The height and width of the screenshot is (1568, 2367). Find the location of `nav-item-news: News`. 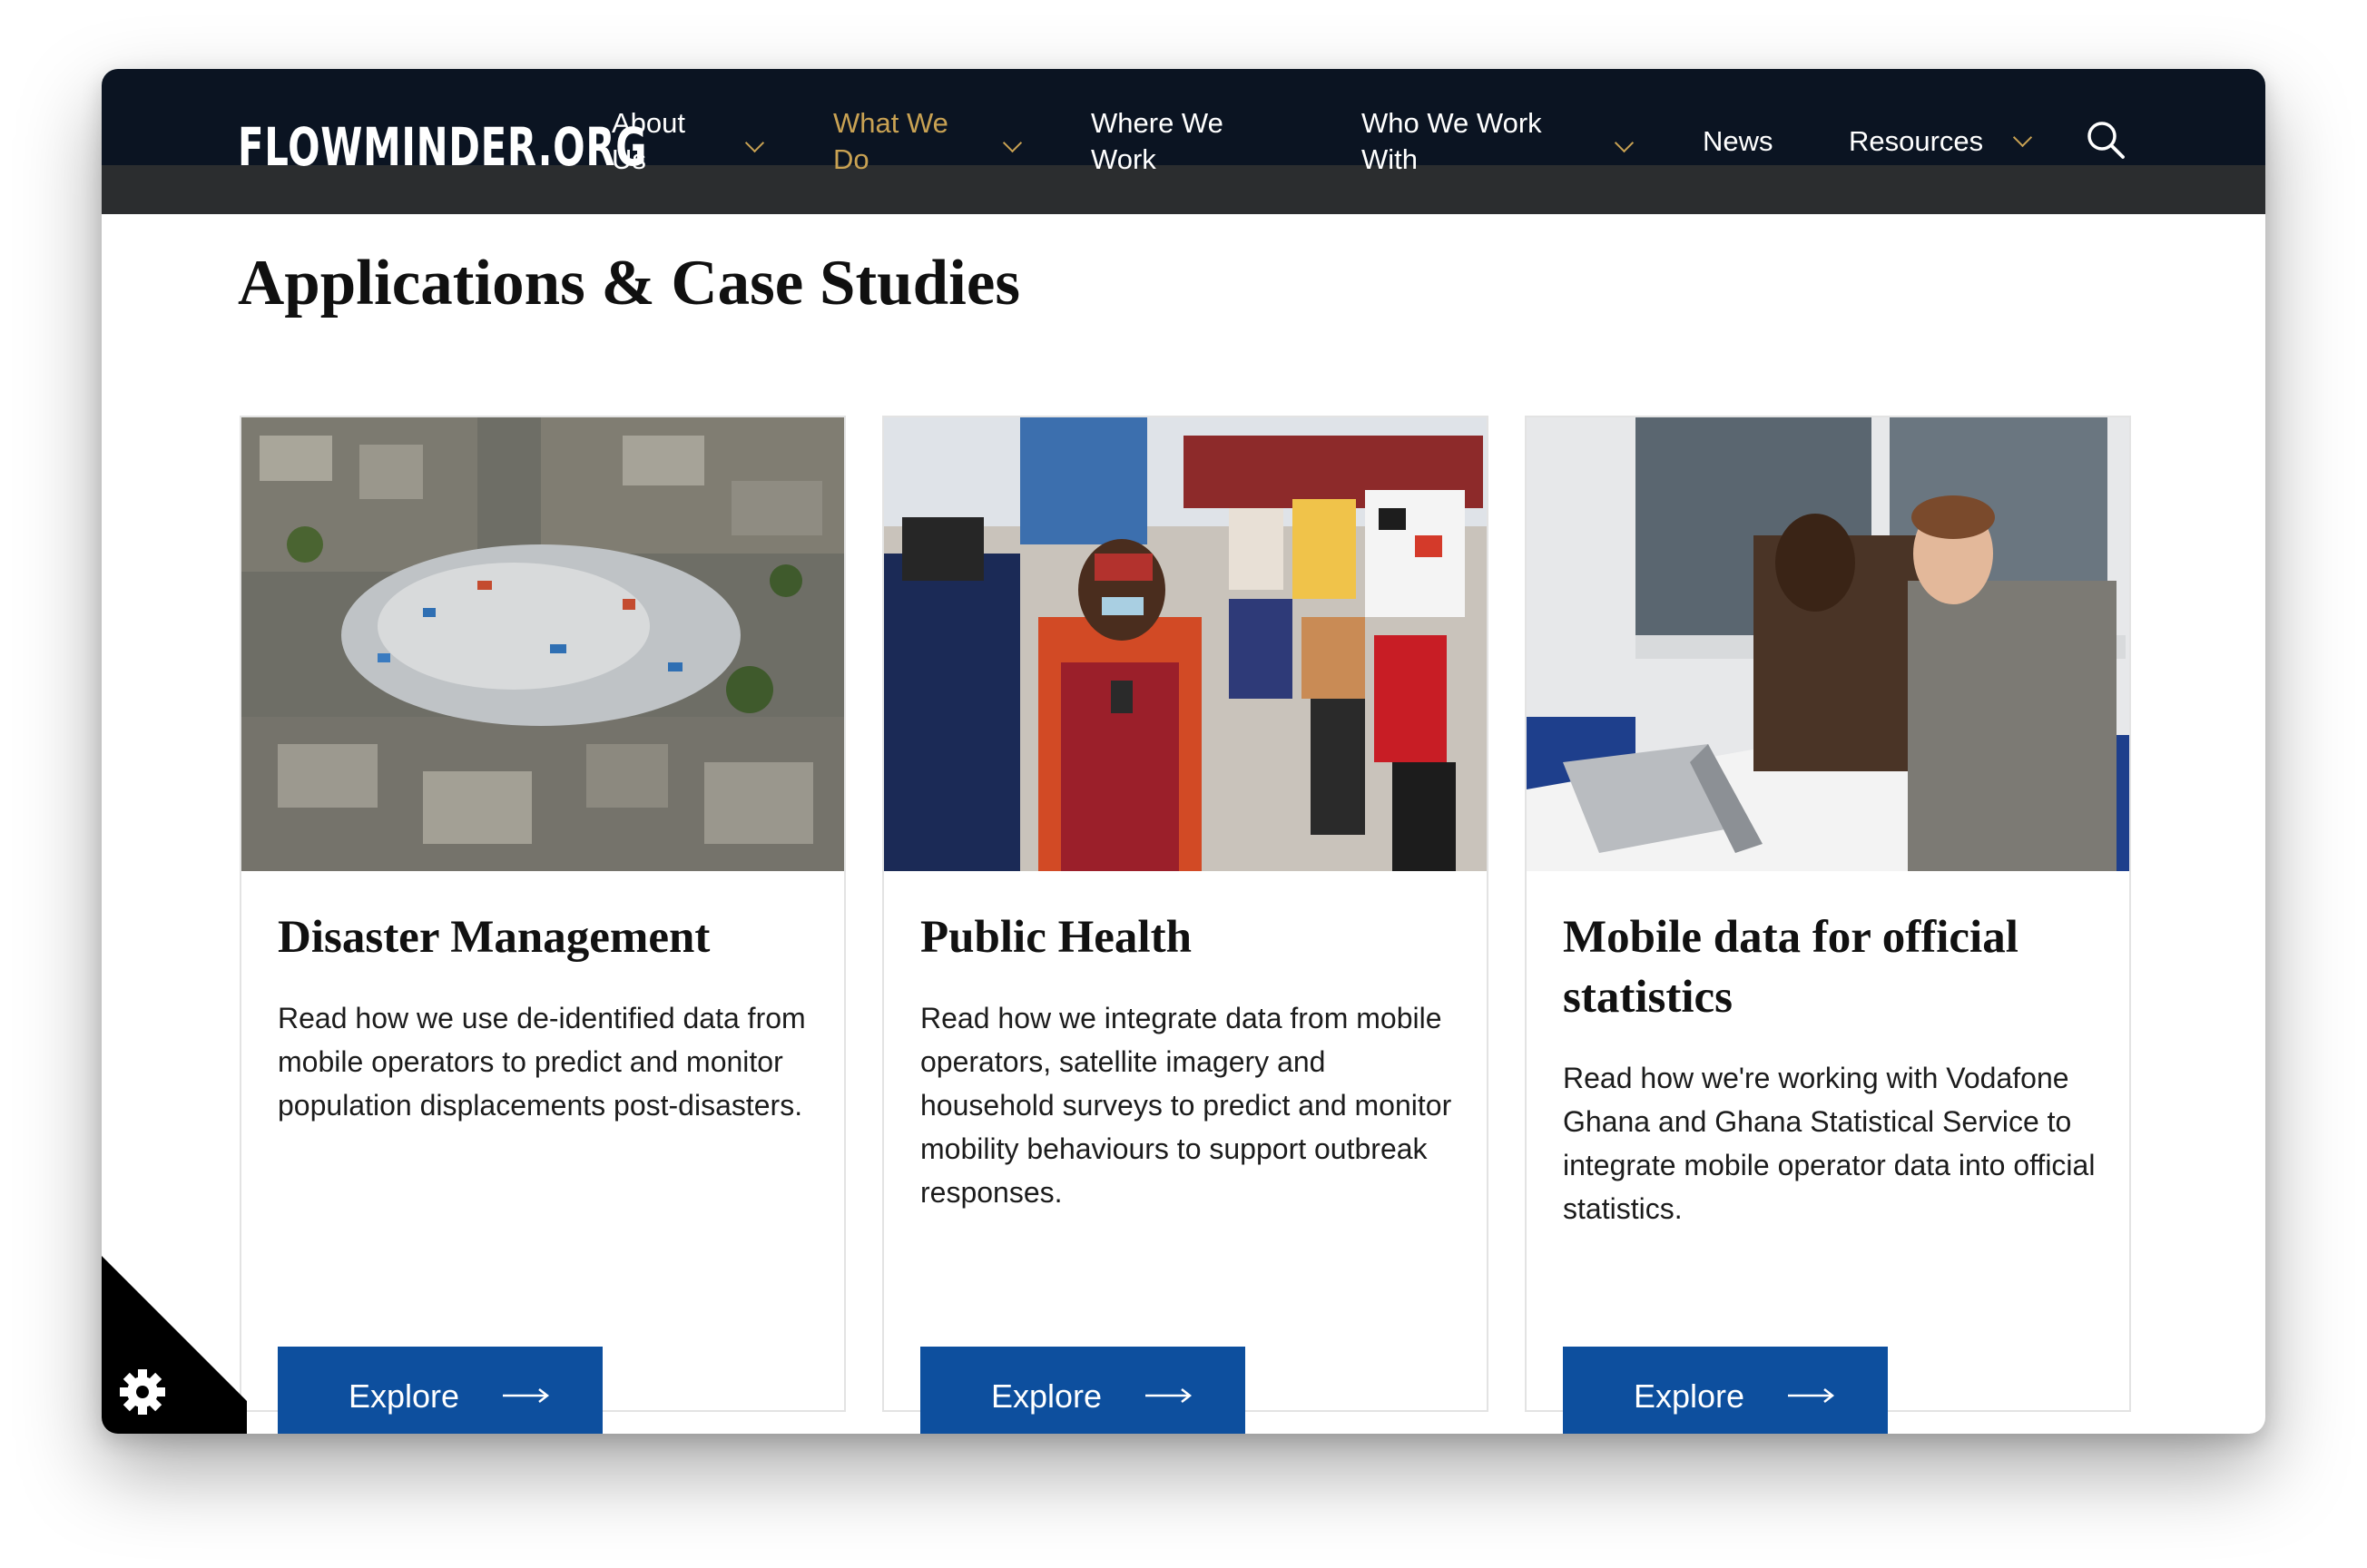

nav-item-news: News is located at coordinates (1738, 141).